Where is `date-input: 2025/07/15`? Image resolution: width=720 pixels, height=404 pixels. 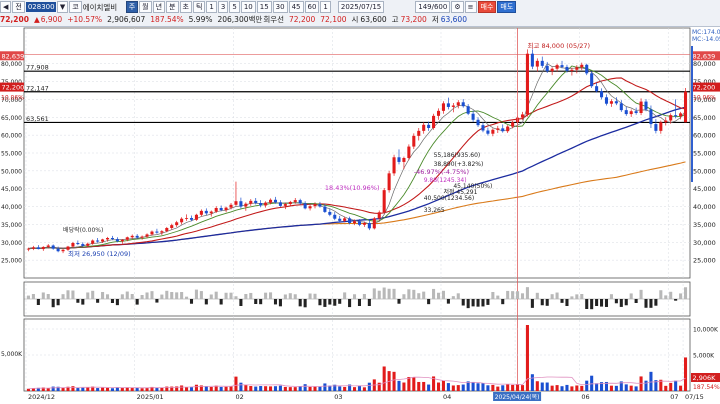 date-input: 2025/07/15 is located at coordinates (361, 7).